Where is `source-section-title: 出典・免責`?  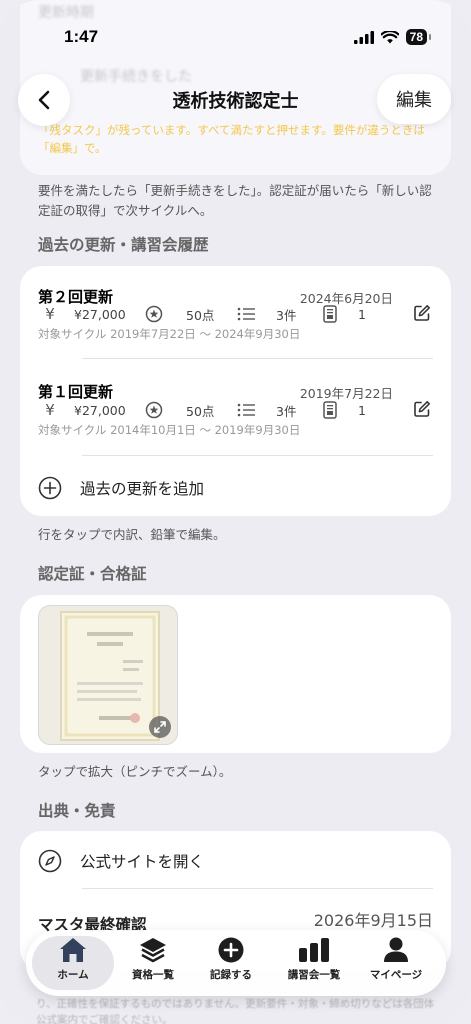 source-section-title: 出典・免責 is located at coordinates (77, 811).